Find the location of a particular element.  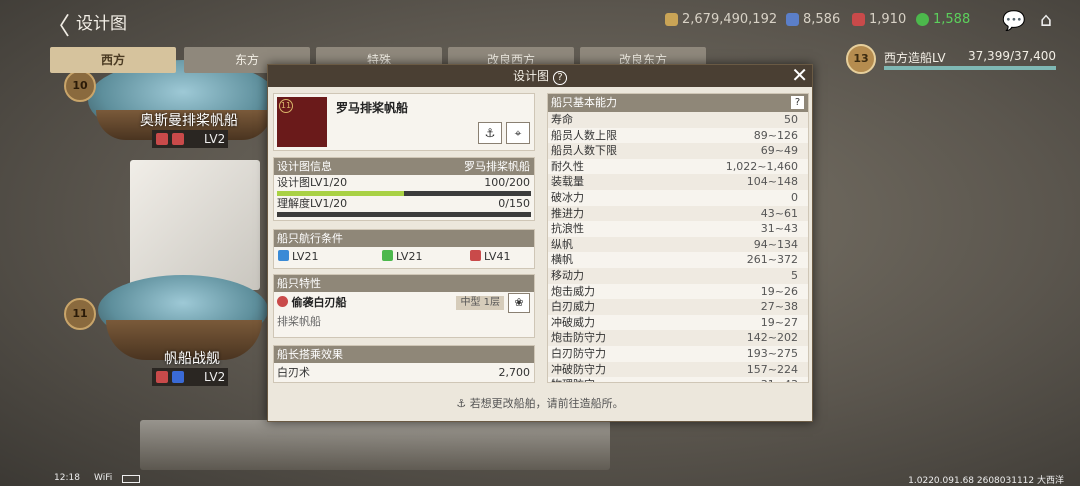

stat-value: 43~61 is located at coordinates (779, 213).